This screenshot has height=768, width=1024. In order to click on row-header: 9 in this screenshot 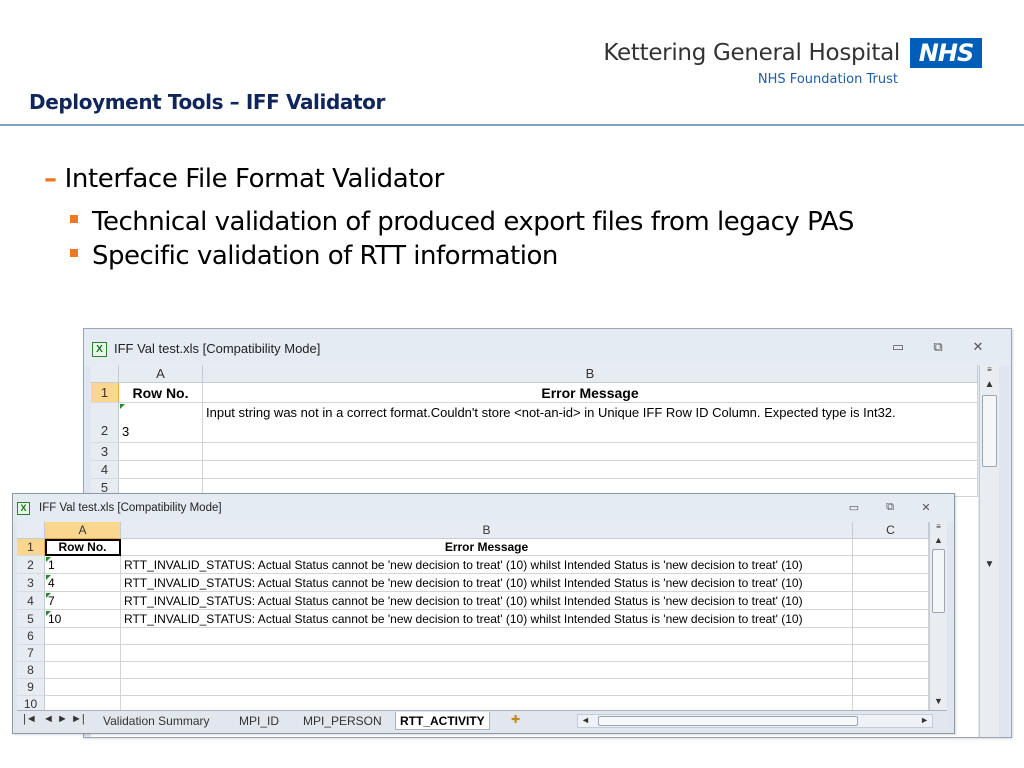, I will do `click(31, 687)`.